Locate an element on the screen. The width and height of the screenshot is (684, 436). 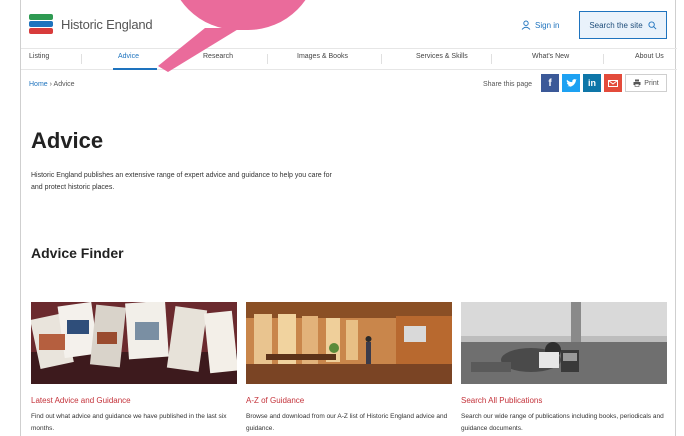
print-button: Print is located at coordinates (646, 83).